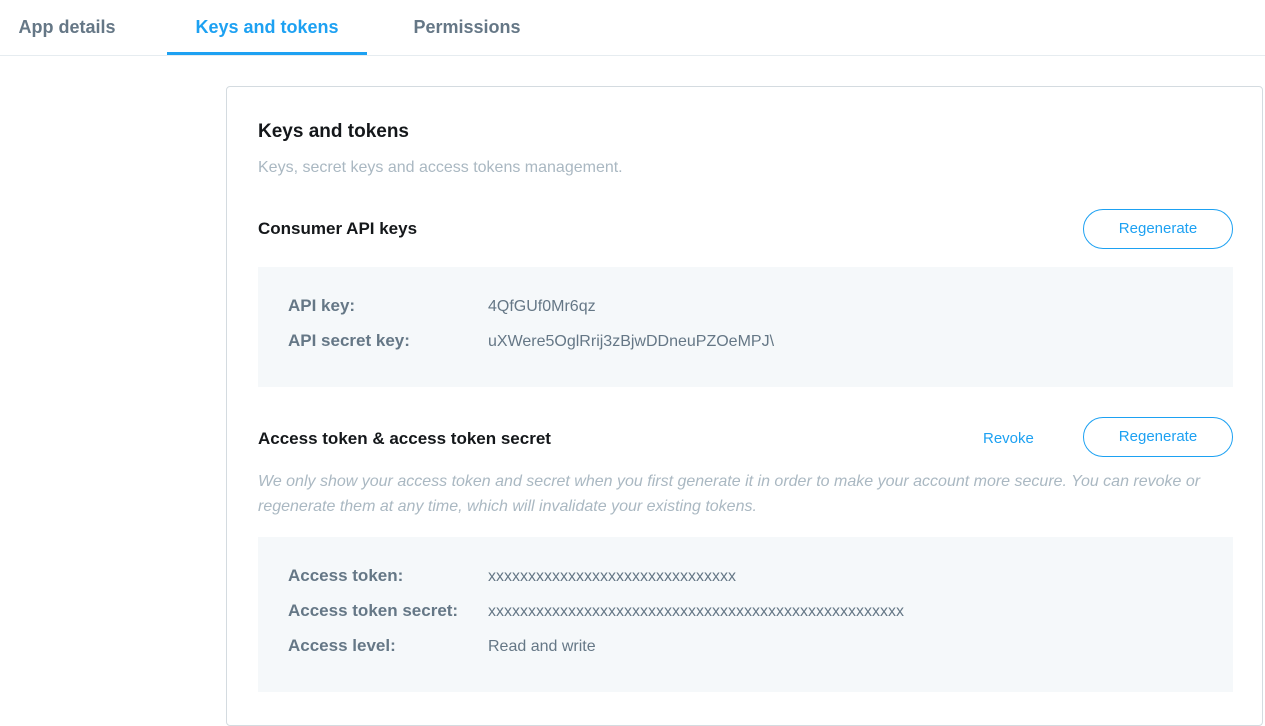 This screenshot has width=1265, height=726. What do you see at coordinates (467, 27) in the screenshot?
I see `tab-permissions: Permissions` at bounding box center [467, 27].